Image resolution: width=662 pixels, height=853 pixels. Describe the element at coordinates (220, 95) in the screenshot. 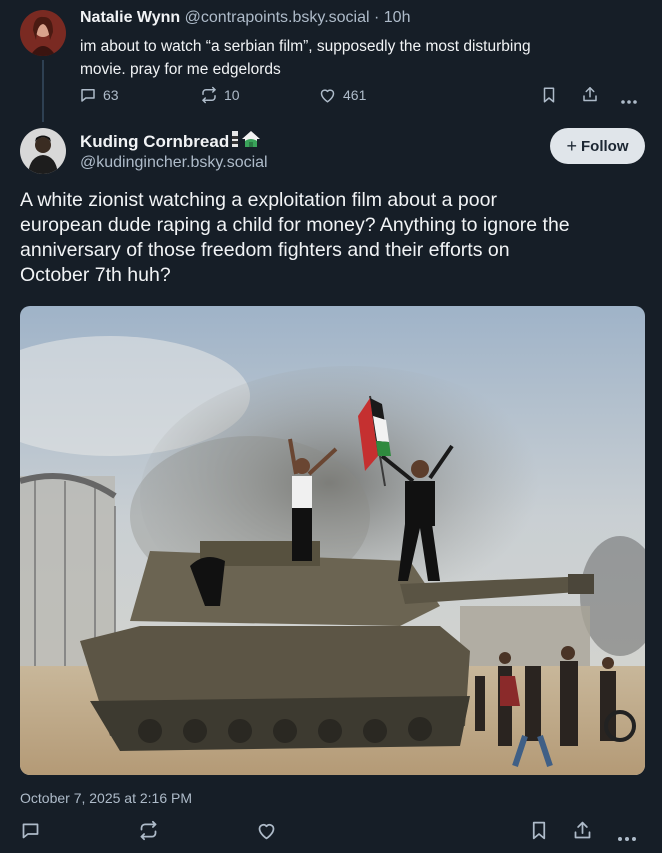

I see `parent-repost-button: 10` at that location.